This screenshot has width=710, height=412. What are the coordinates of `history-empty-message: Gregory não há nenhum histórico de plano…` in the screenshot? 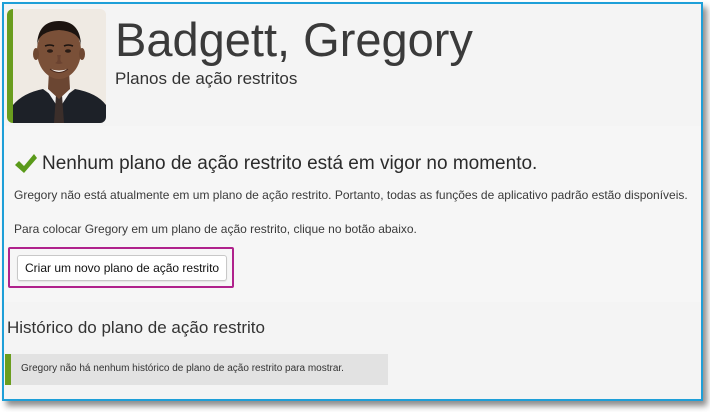 It's located at (182, 368).